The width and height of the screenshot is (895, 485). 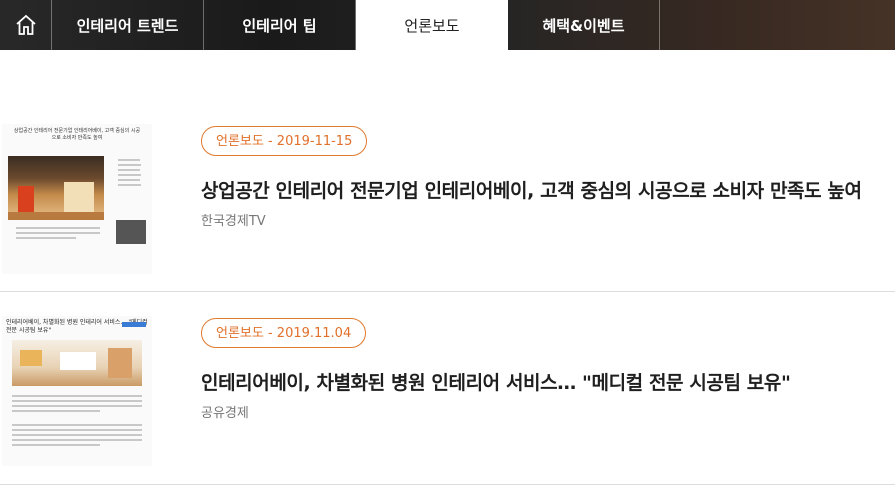 I want to click on home-button, so click(x=26, y=25).